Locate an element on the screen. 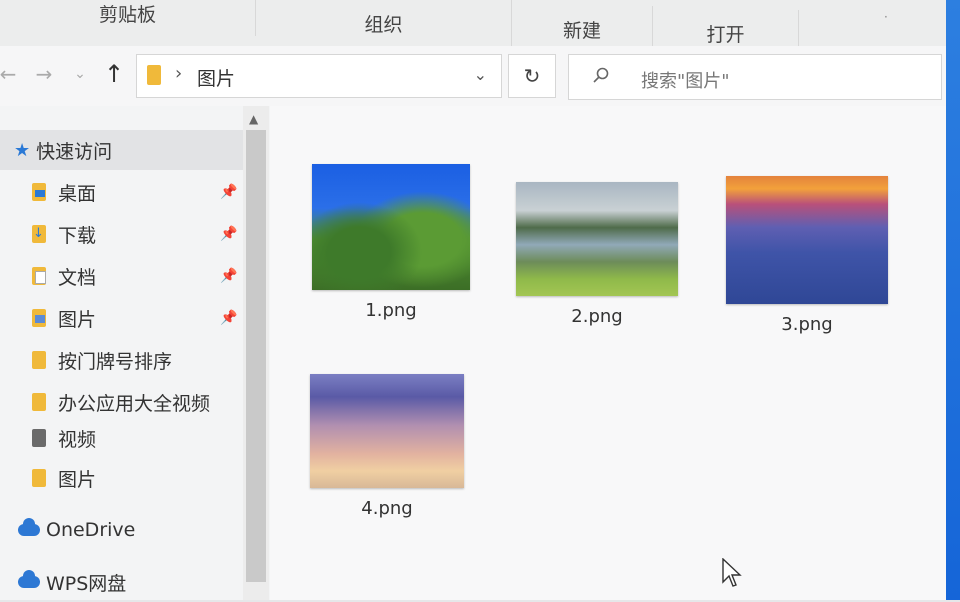 The width and height of the screenshot is (960, 602). sidebar-item-label: 快速访问 is located at coordinates (74, 151).